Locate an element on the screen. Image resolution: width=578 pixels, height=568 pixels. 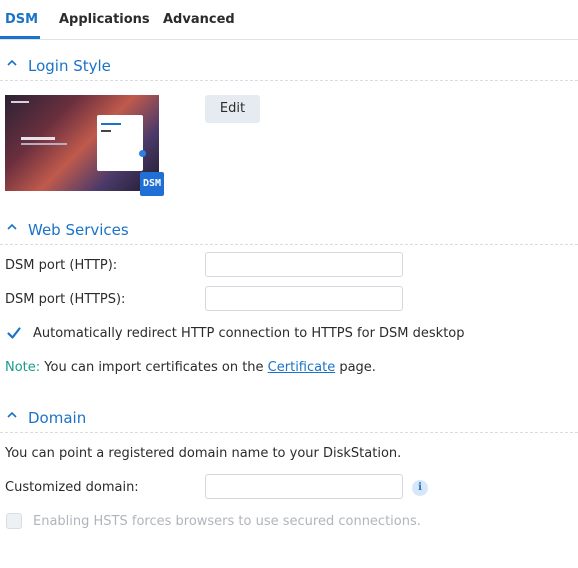
note-label: Note: is located at coordinates (23, 367).